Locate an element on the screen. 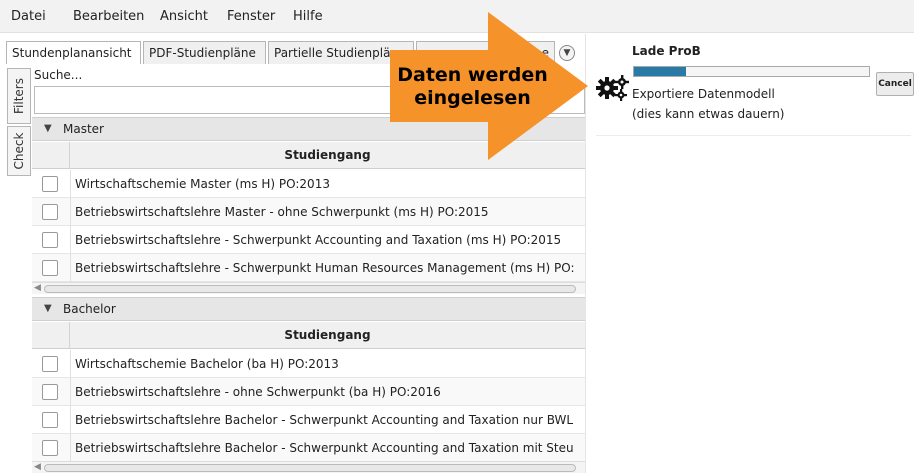 The width and height of the screenshot is (914, 473). column-header: Studiengang is located at coordinates (308, 335).